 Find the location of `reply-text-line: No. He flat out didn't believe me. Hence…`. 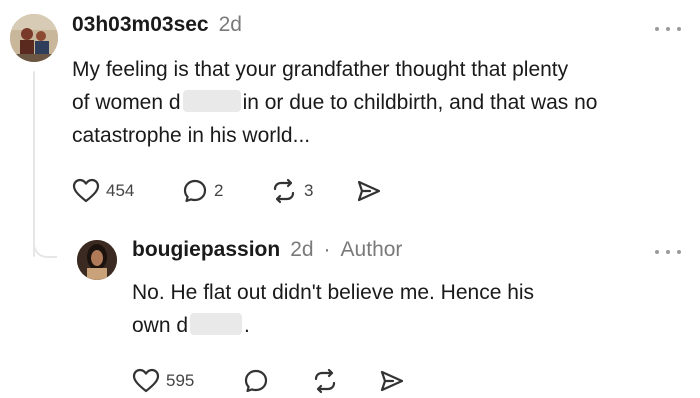

reply-text-line: No. He flat out didn't believe me. Hence… is located at coordinates (333, 292).